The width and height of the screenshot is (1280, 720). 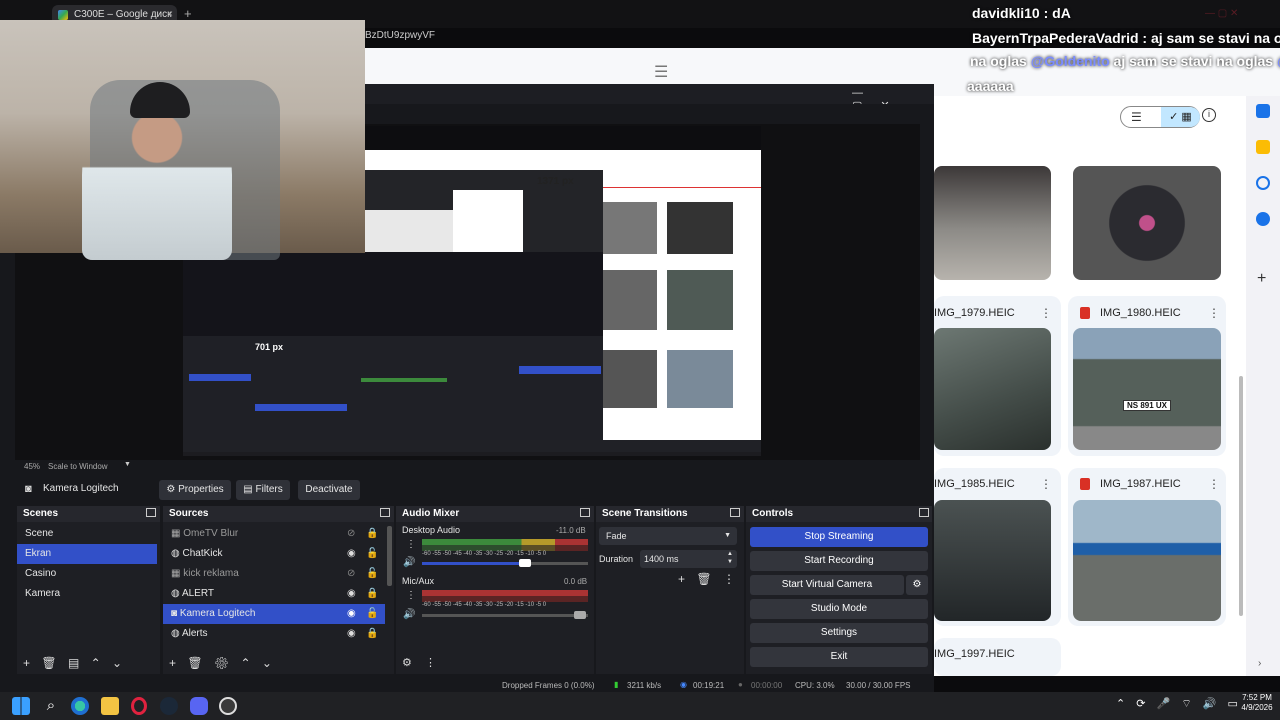 What do you see at coordinates (228, 706) in the screenshot?
I see `obs-icon` at bounding box center [228, 706].